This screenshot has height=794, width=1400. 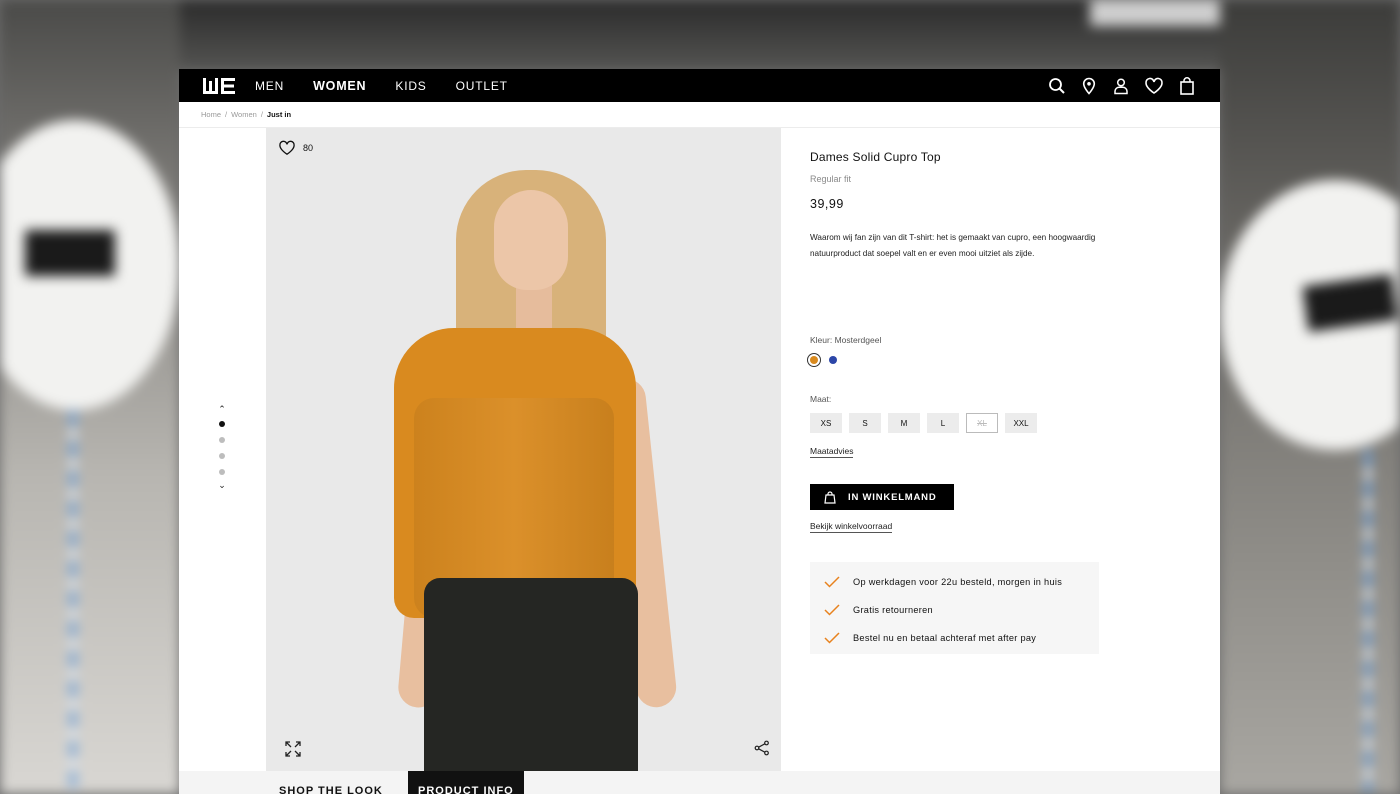 I want to click on color-swatches, so click(x=823, y=360).